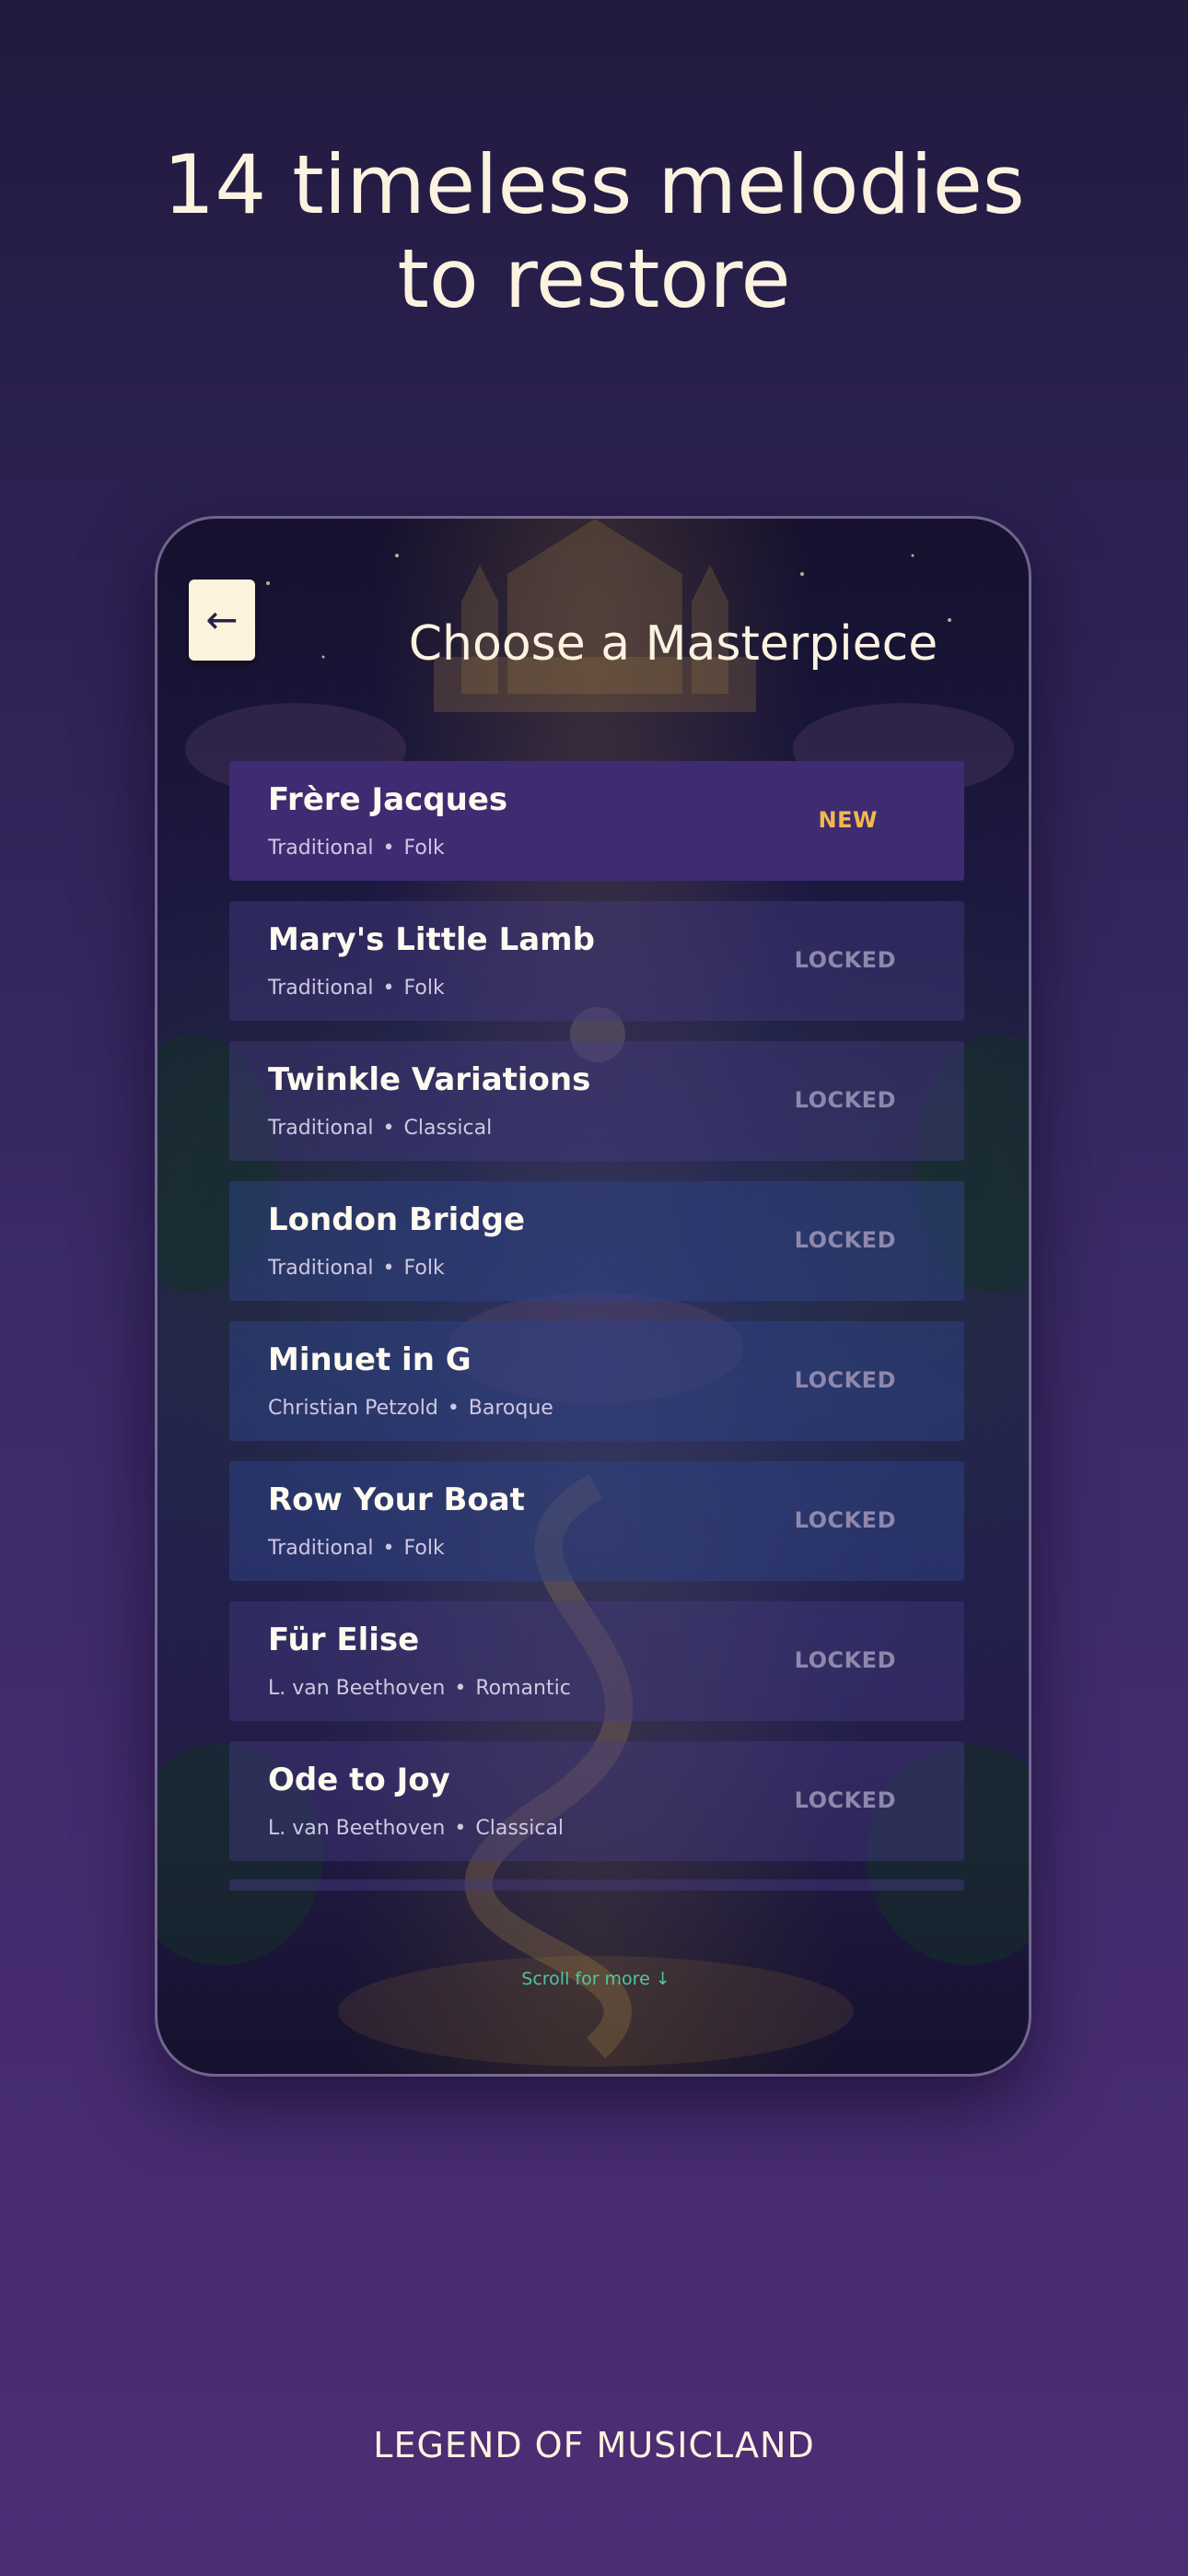 The height and width of the screenshot is (2576, 1188). I want to click on song-row-frere-jacques: Frère Jacques Traditional • Folk NEW, so click(596, 821).